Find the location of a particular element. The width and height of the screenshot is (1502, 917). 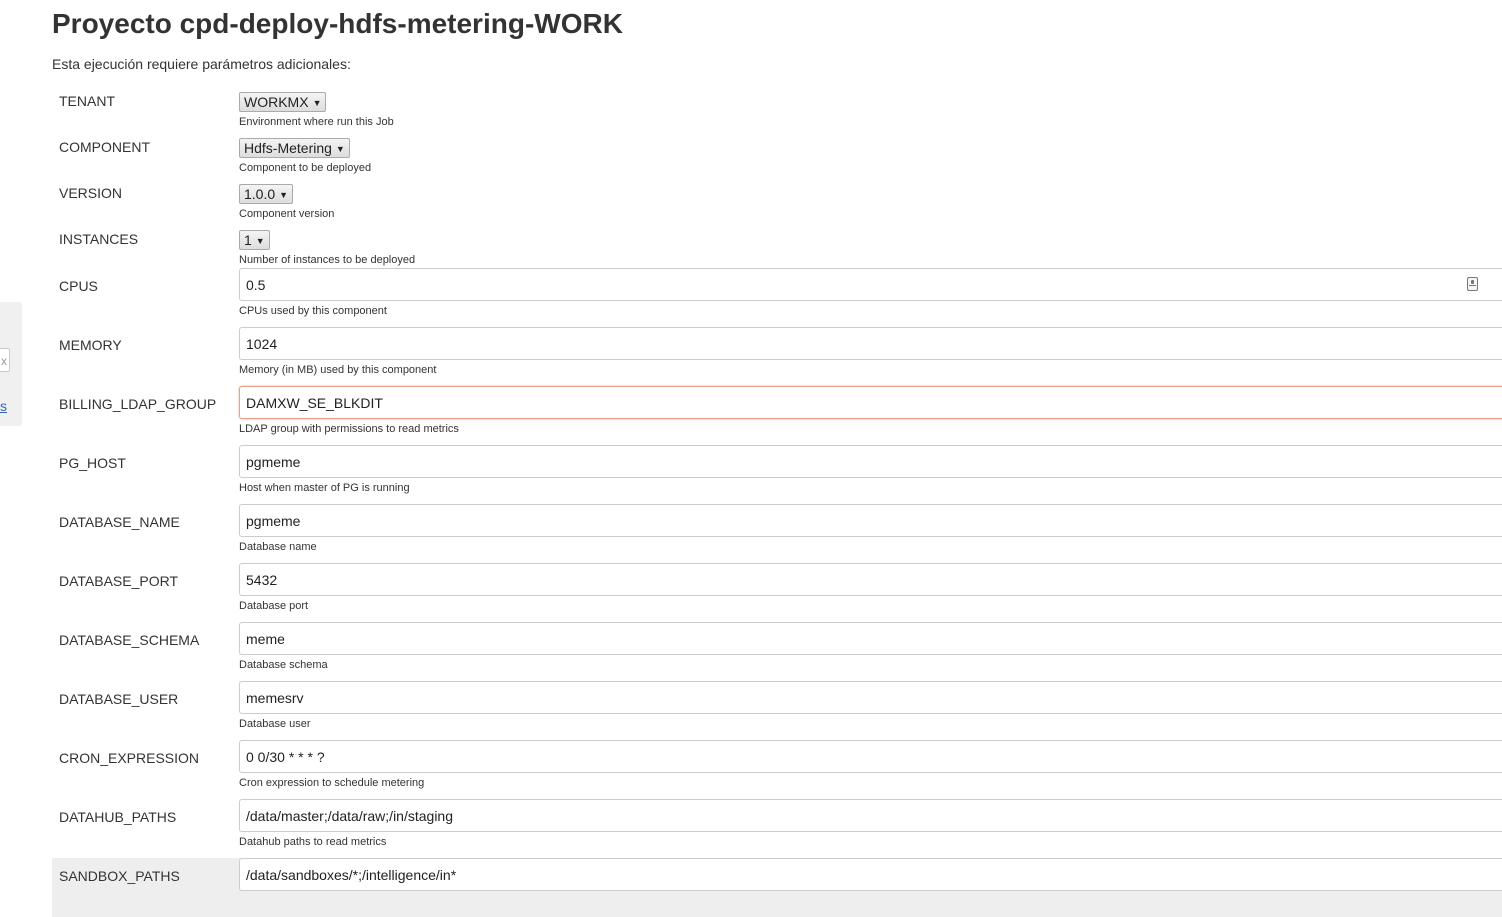

param-help: Component to be deployed is located at coordinates (305, 168).